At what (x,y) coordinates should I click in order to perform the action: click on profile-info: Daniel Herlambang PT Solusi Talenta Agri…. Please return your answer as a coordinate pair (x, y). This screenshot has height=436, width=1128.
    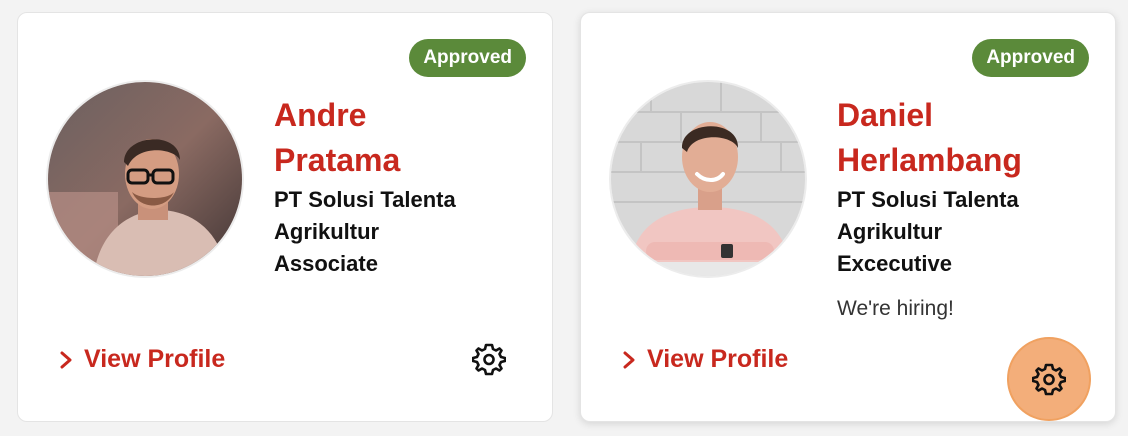
    Looking at the image, I should click on (972, 208).